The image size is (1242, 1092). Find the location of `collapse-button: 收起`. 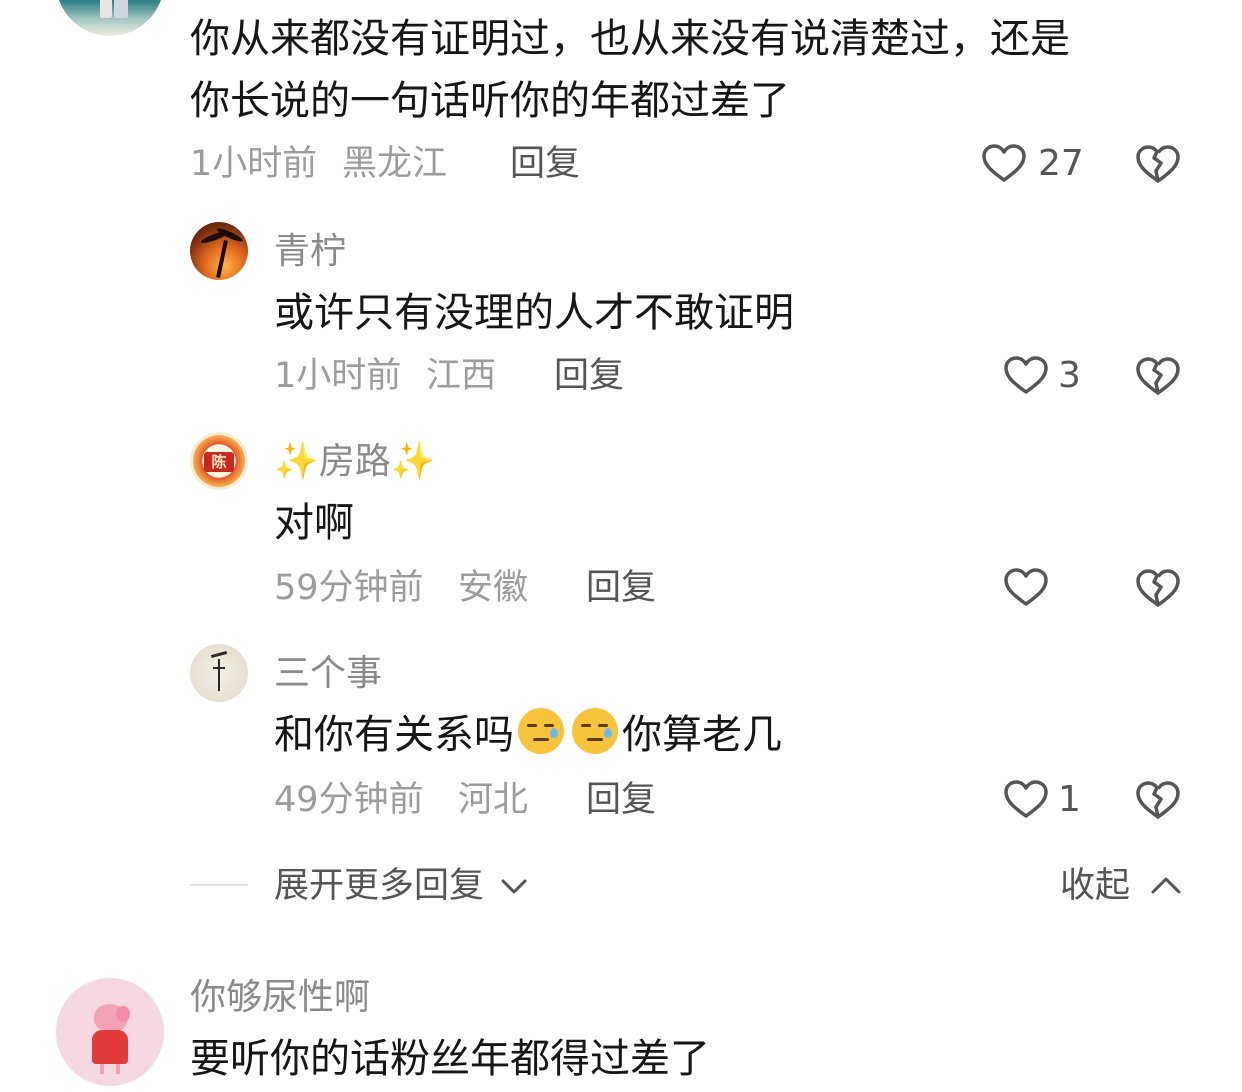

collapse-button: 收起 is located at coordinates (1121, 886).